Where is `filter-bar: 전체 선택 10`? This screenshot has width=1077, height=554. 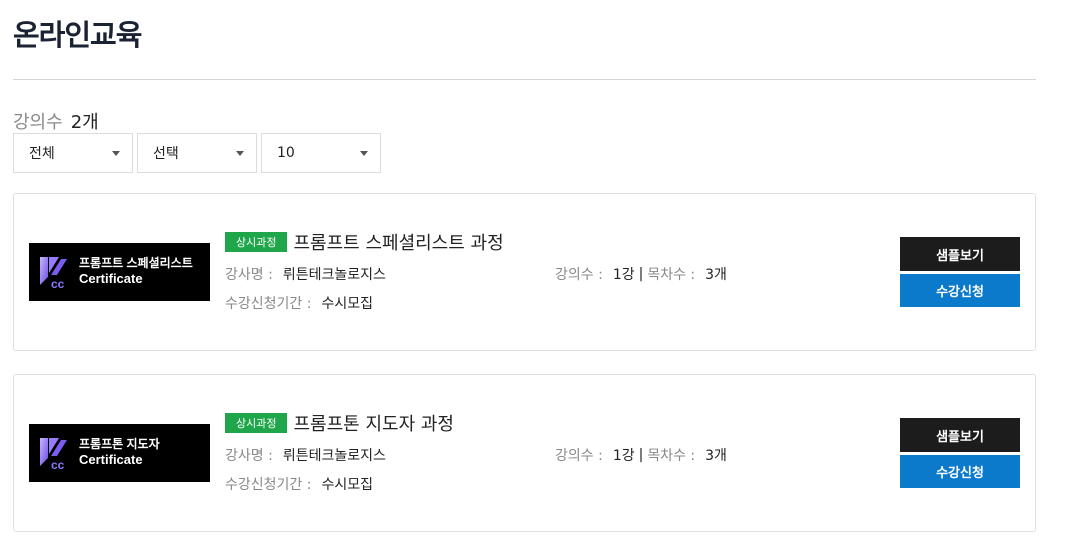
filter-bar: 전체 선택 10 is located at coordinates (197, 153).